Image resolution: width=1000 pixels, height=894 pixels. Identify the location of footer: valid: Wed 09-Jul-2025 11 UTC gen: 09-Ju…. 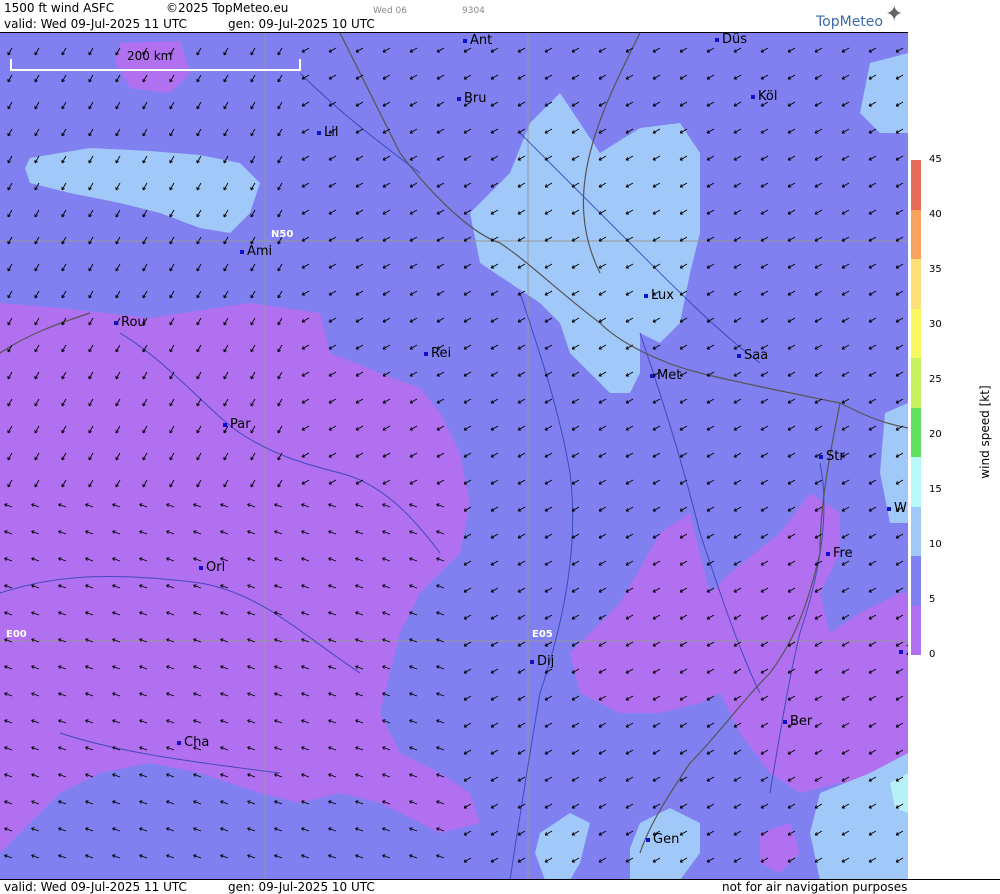
(500, 886).